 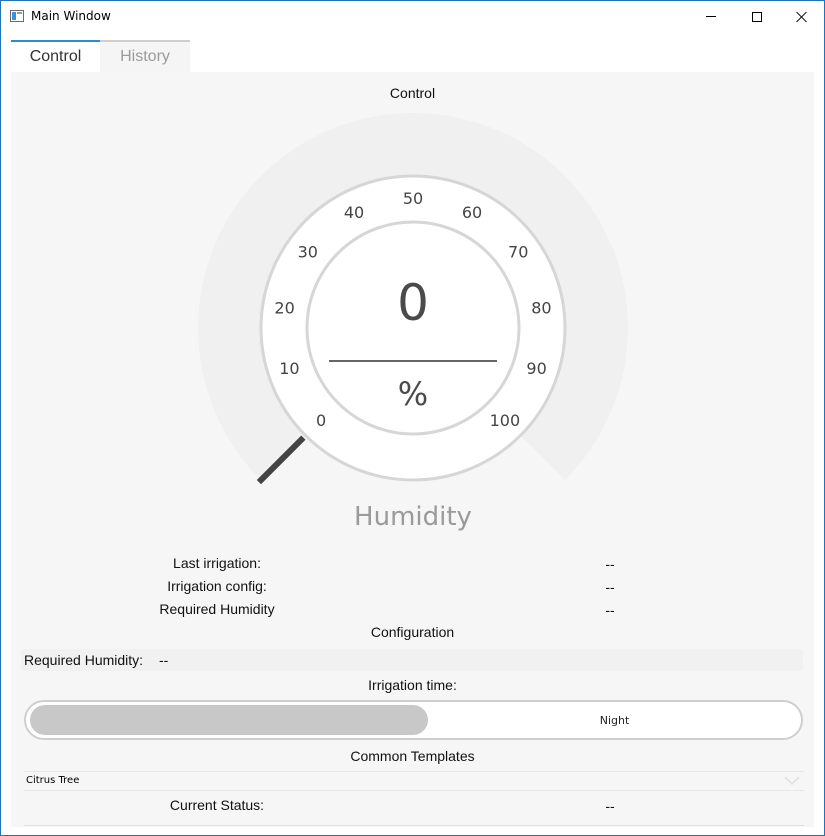 What do you see at coordinates (614, 720) in the screenshot?
I see `toggle-option-night: Night` at bounding box center [614, 720].